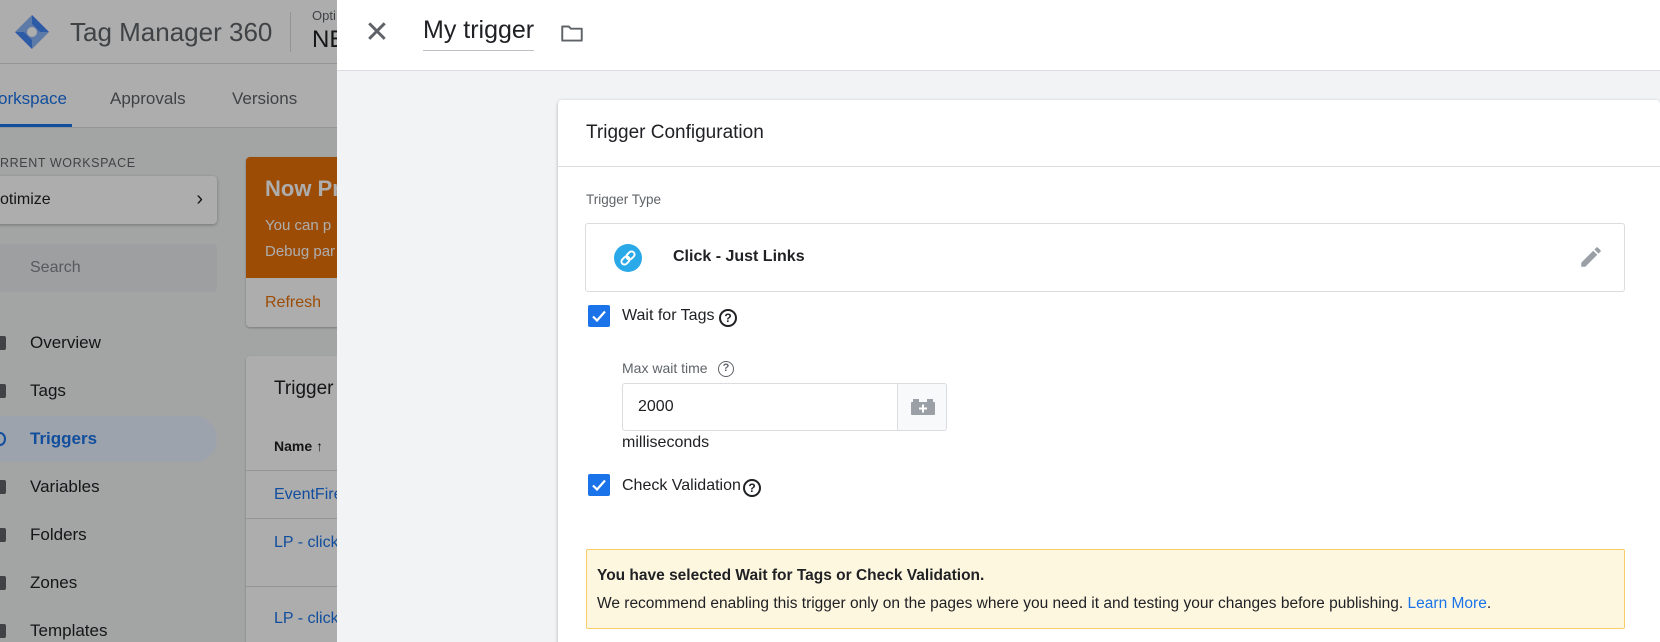 Image resolution: width=1660 pixels, height=642 pixels. Describe the element at coordinates (1447, 603) in the screenshot. I see `learn-more-link: Learn More` at that location.